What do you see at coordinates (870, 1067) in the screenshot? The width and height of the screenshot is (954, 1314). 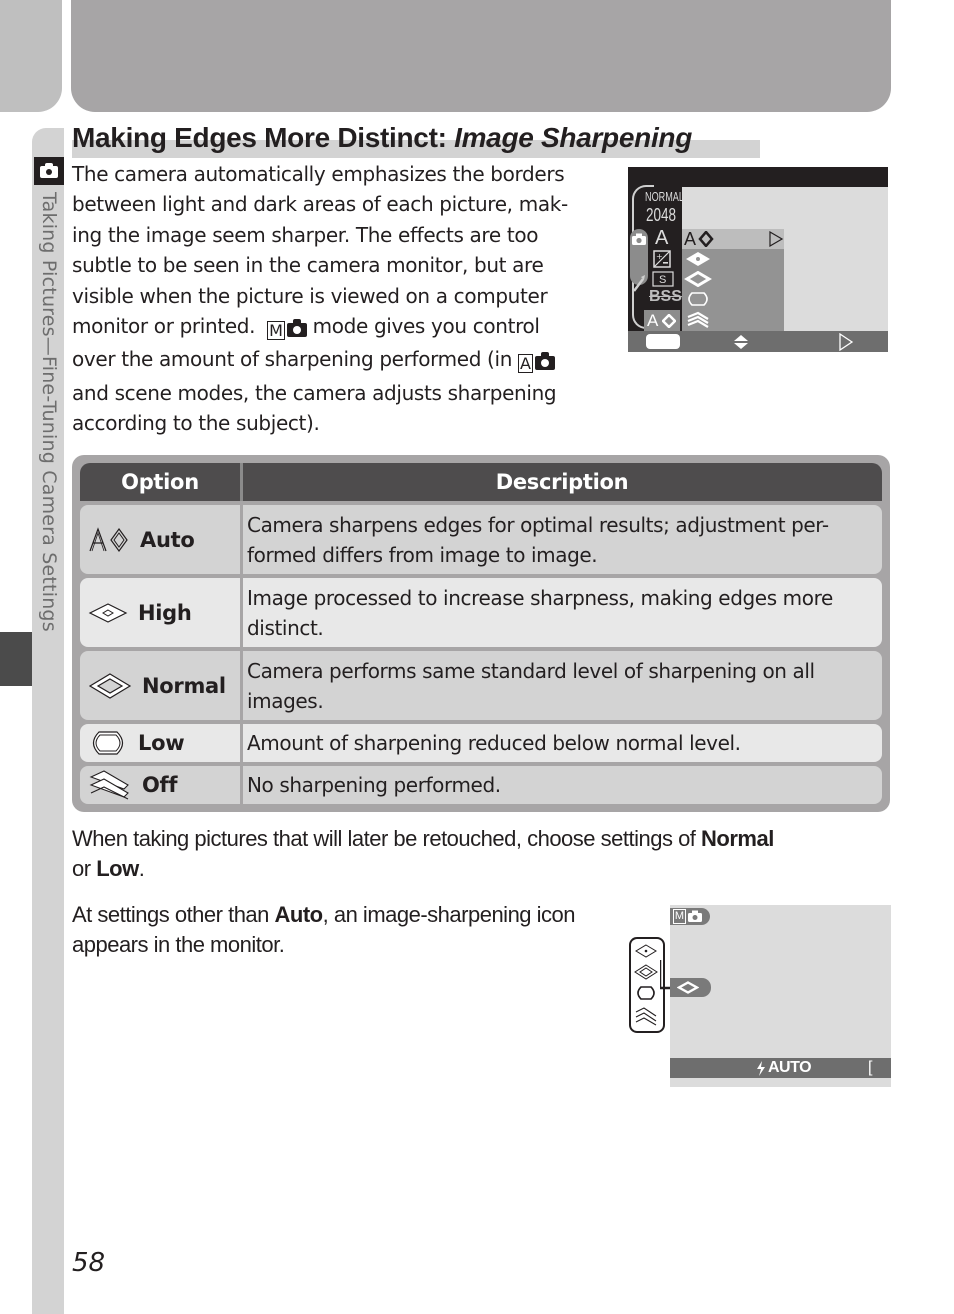 I see `focus-bracket: [` at bounding box center [870, 1067].